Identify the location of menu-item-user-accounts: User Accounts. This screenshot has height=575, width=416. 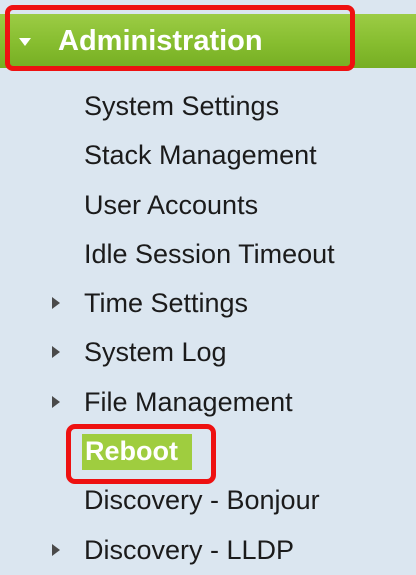
(208, 205).